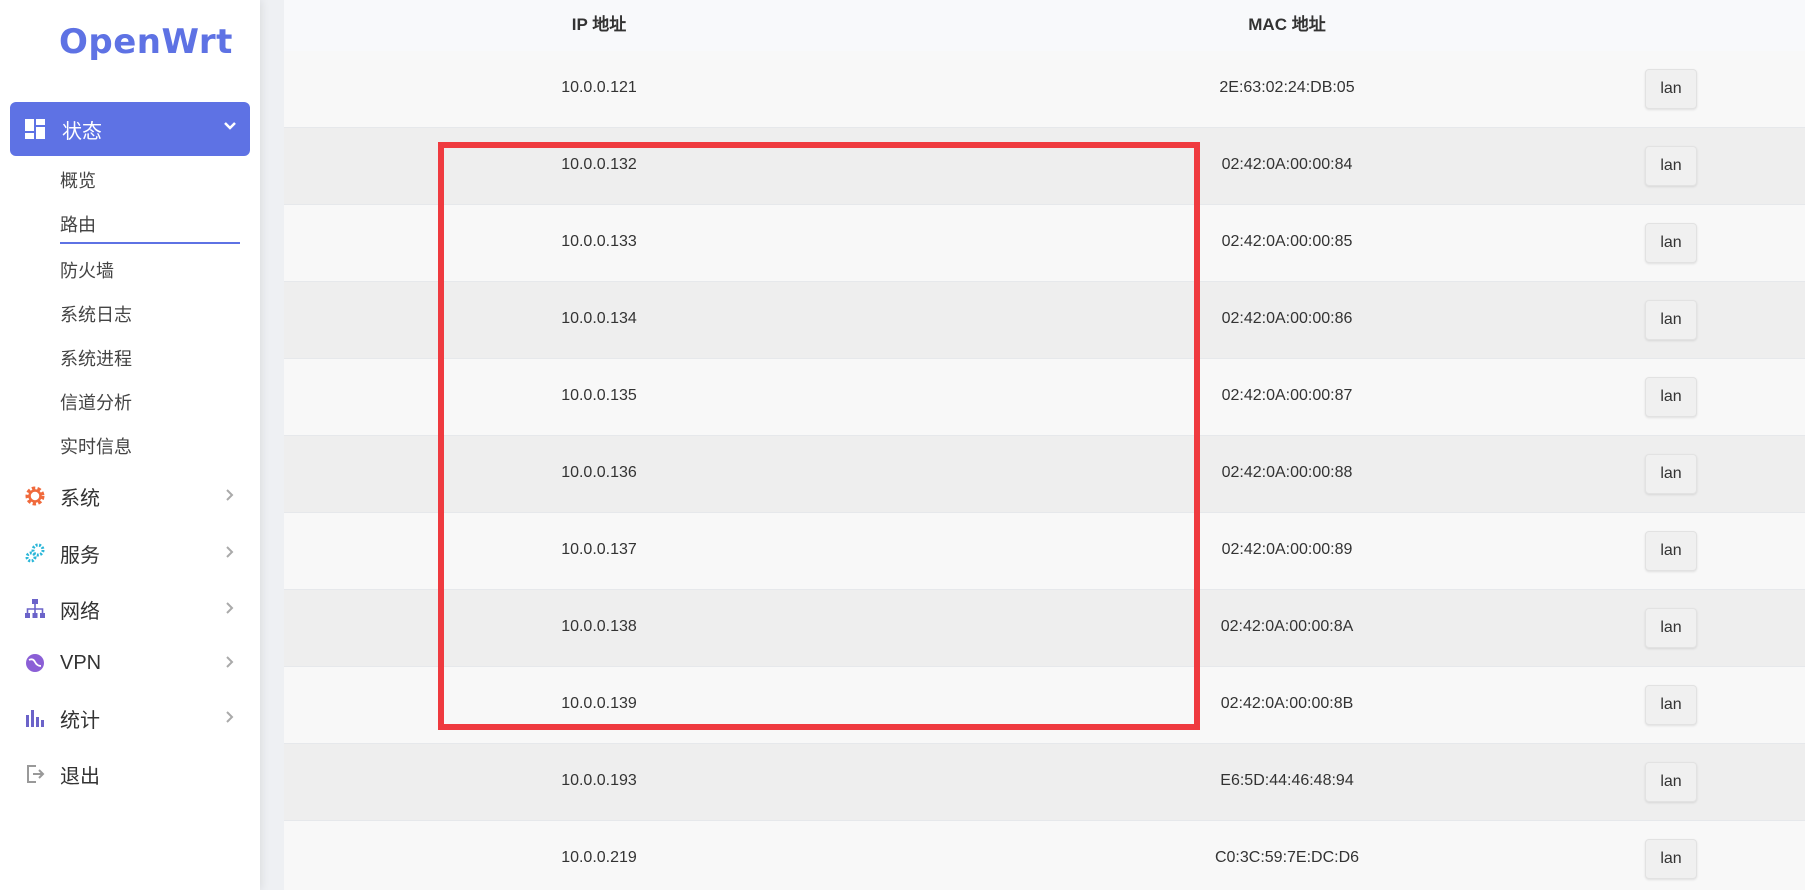  I want to click on globe-icon, so click(35, 663).